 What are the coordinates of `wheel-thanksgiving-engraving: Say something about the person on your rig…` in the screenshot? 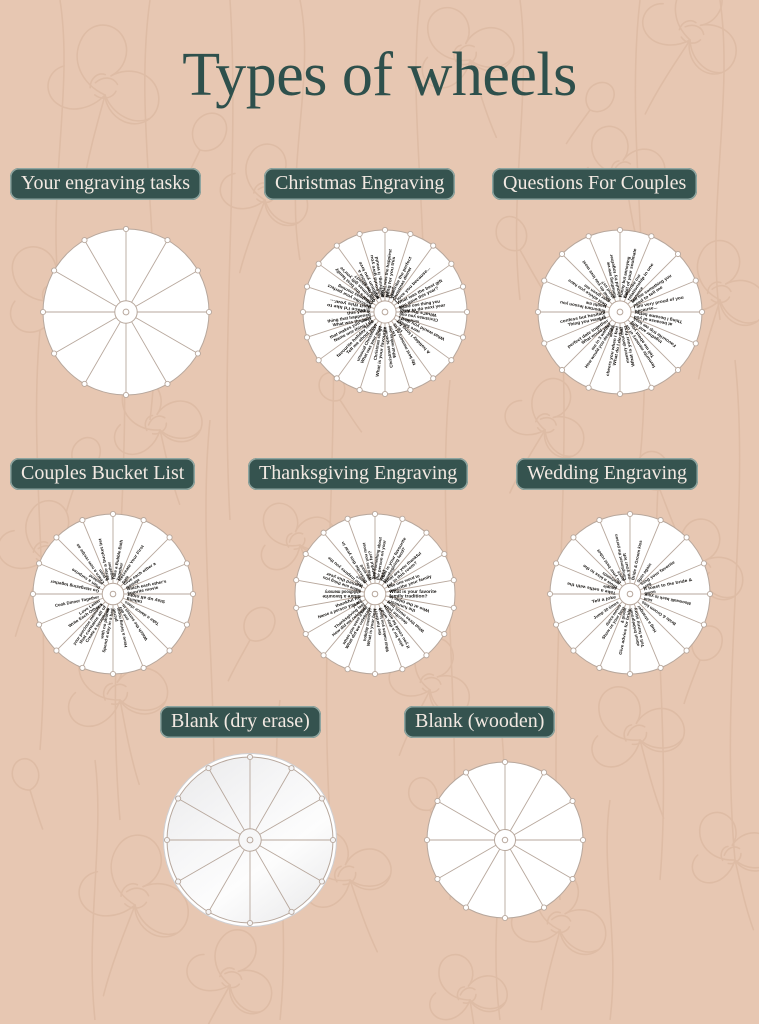 It's located at (375, 594).